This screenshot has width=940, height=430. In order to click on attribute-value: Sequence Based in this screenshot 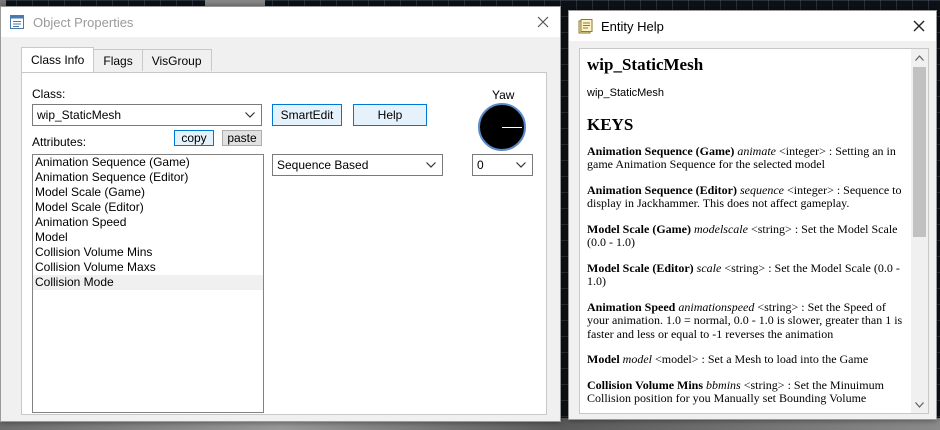, I will do `click(323, 165)`.